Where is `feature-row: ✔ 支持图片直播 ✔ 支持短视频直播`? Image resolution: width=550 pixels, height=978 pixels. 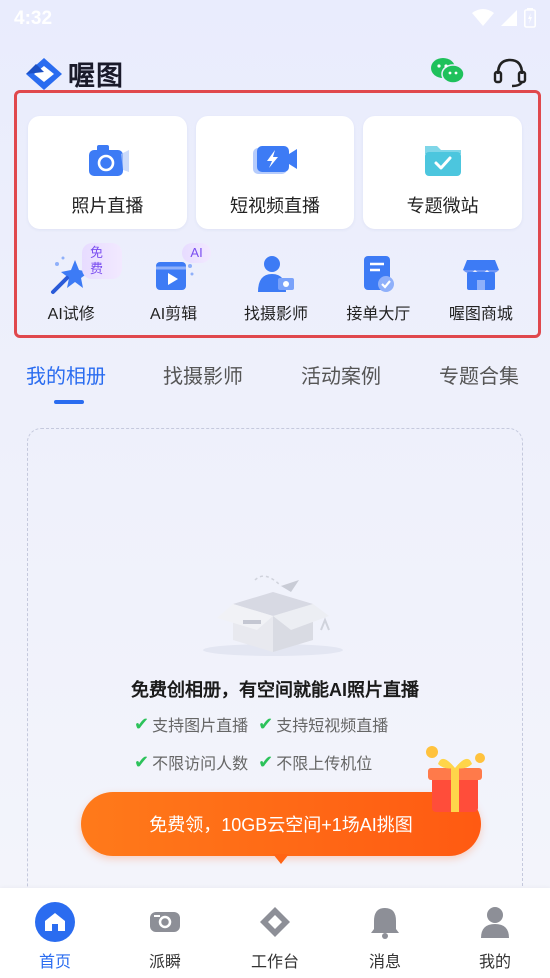
feature-row: ✔ 支持图片直播 ✔ 支持短视频直播 is located at coordinates (284, 724).